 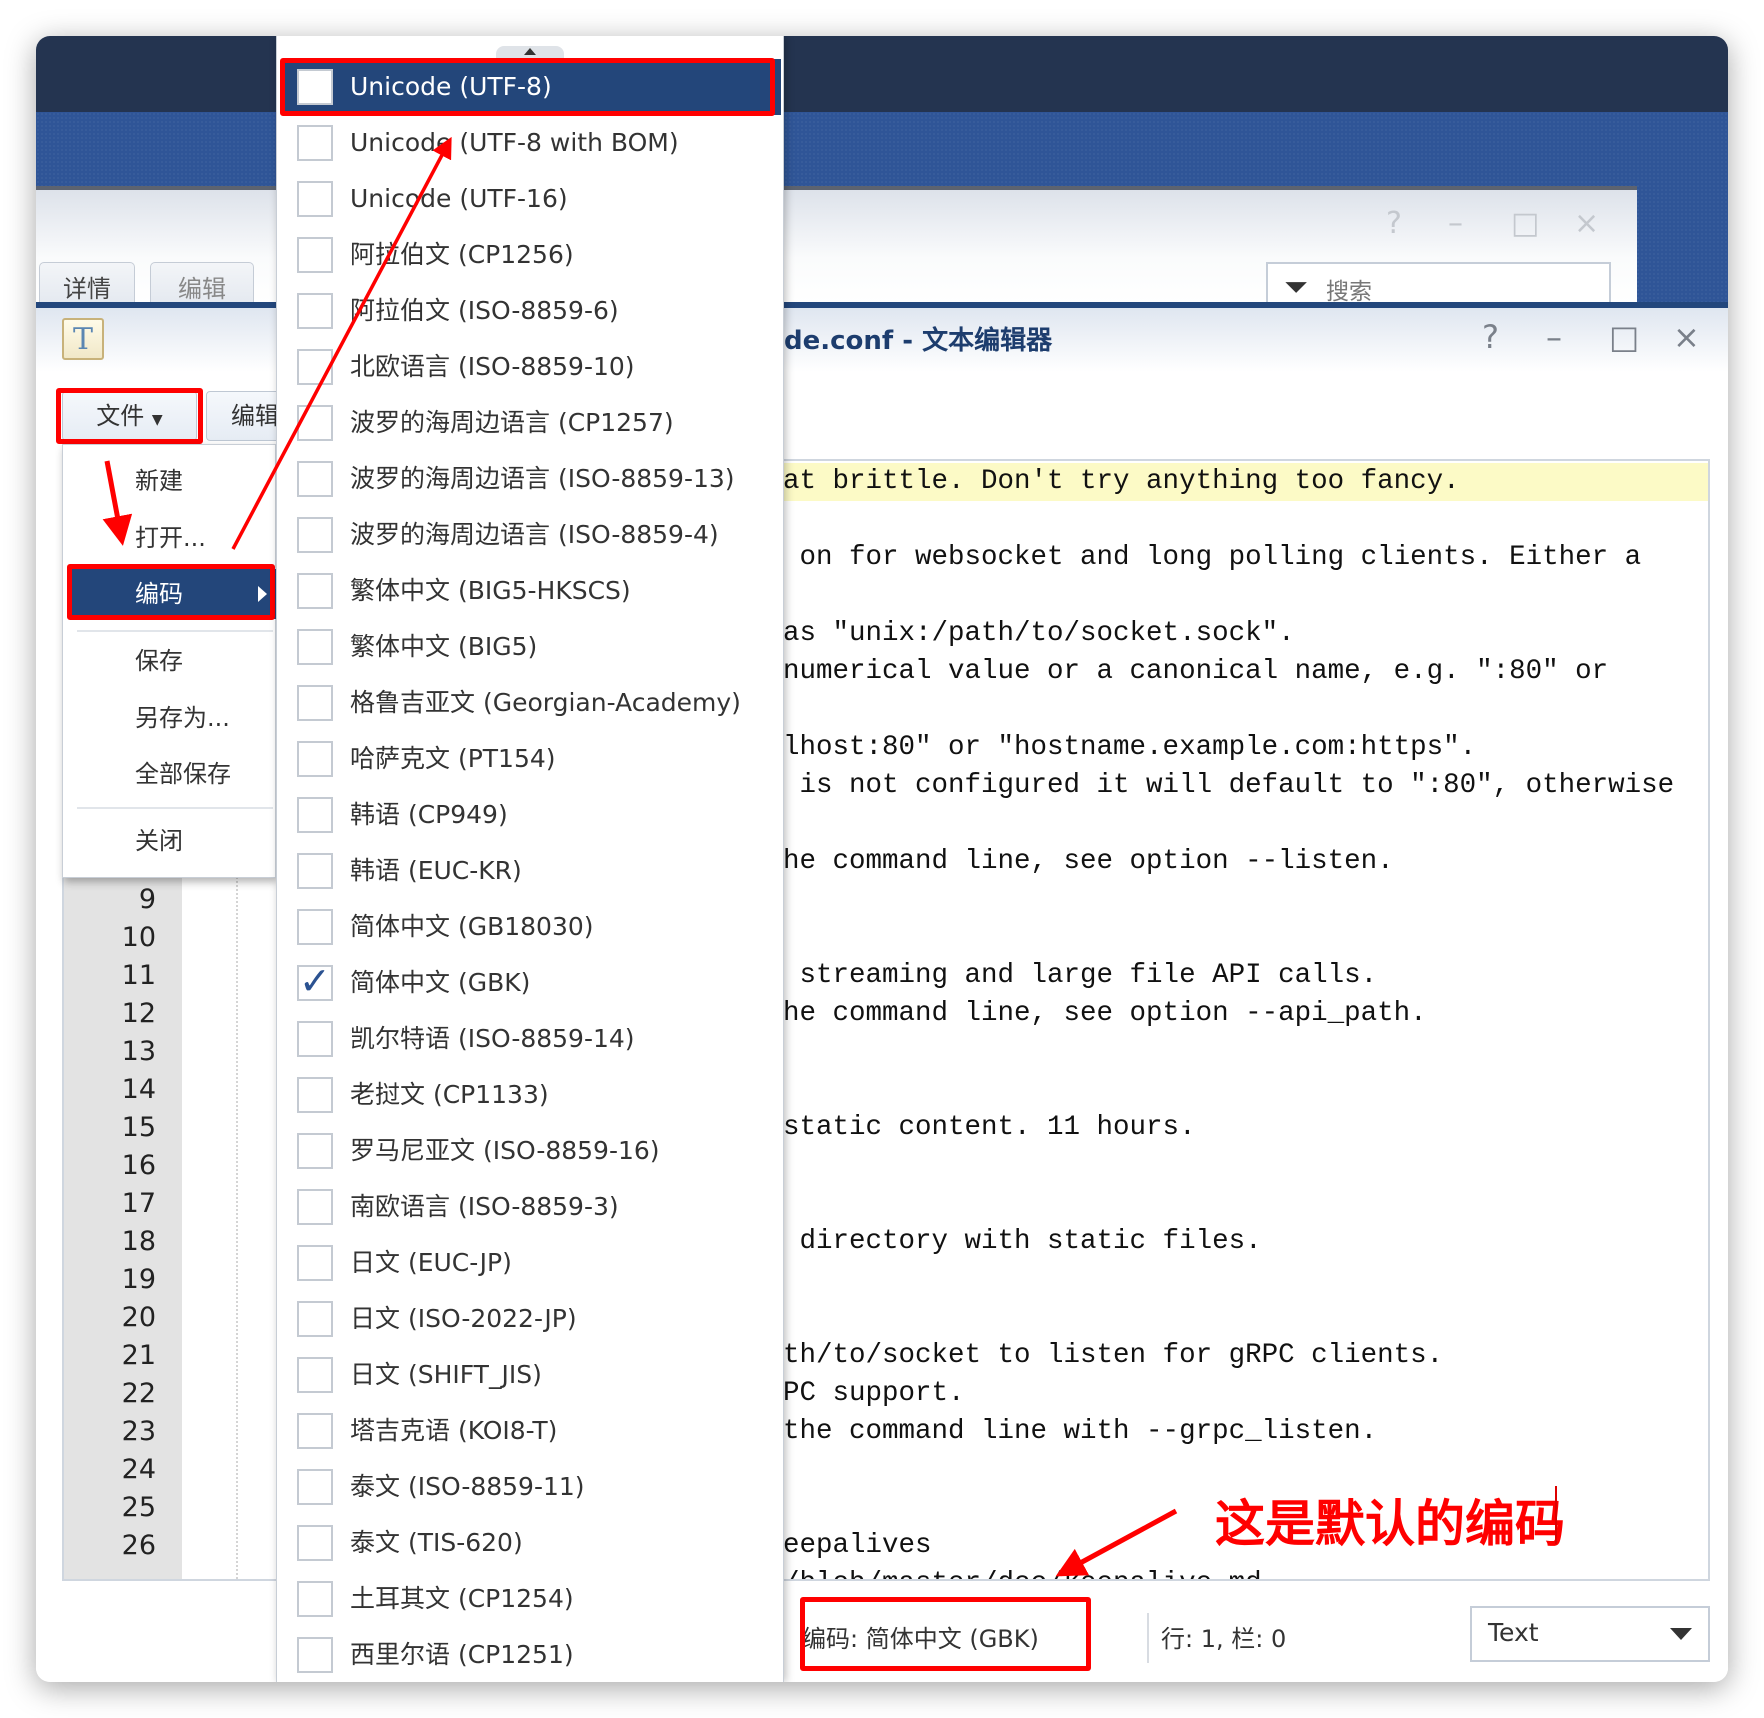 What do you see at coordinates (531, 1431) in the screenshot?
I see `encoding-option: 塔吉克语 (KOI8-T)` at bounding box center [531, 1431].